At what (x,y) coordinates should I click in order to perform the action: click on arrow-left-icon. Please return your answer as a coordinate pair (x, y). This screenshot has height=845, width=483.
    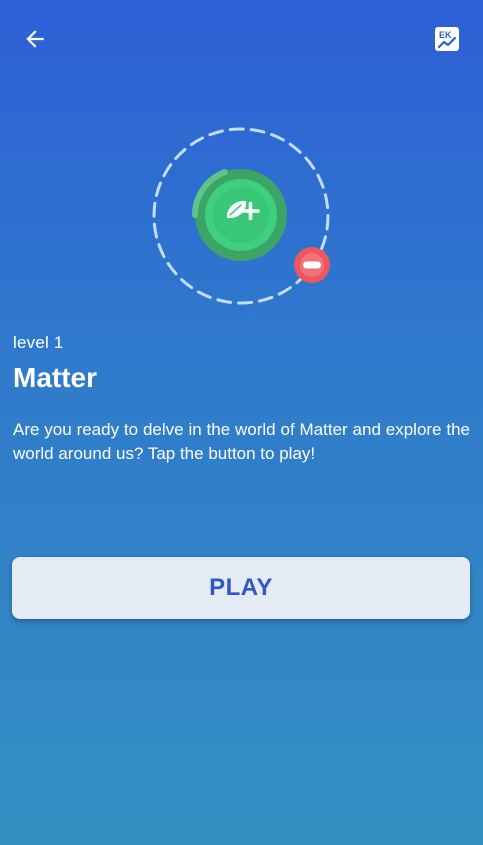
    Looking at the image, I should click on (35, 39).